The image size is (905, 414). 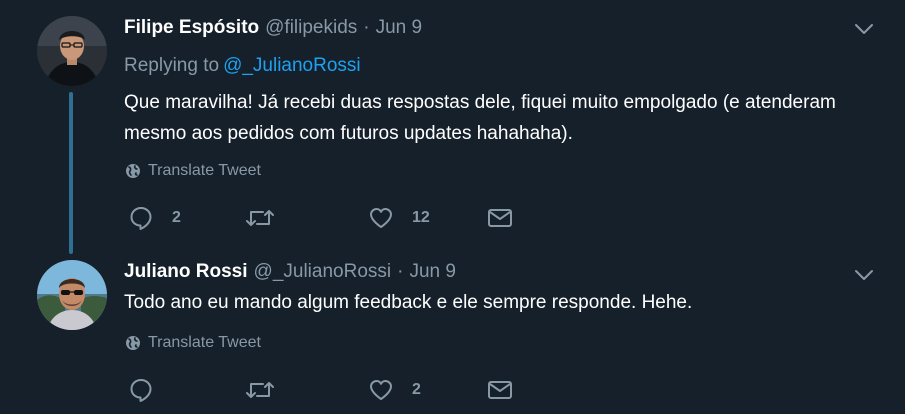 What do you see at coordinates (328, 390) in the screenshot?
I see `tweet-actions: 2` at bounding box center [328, 390].